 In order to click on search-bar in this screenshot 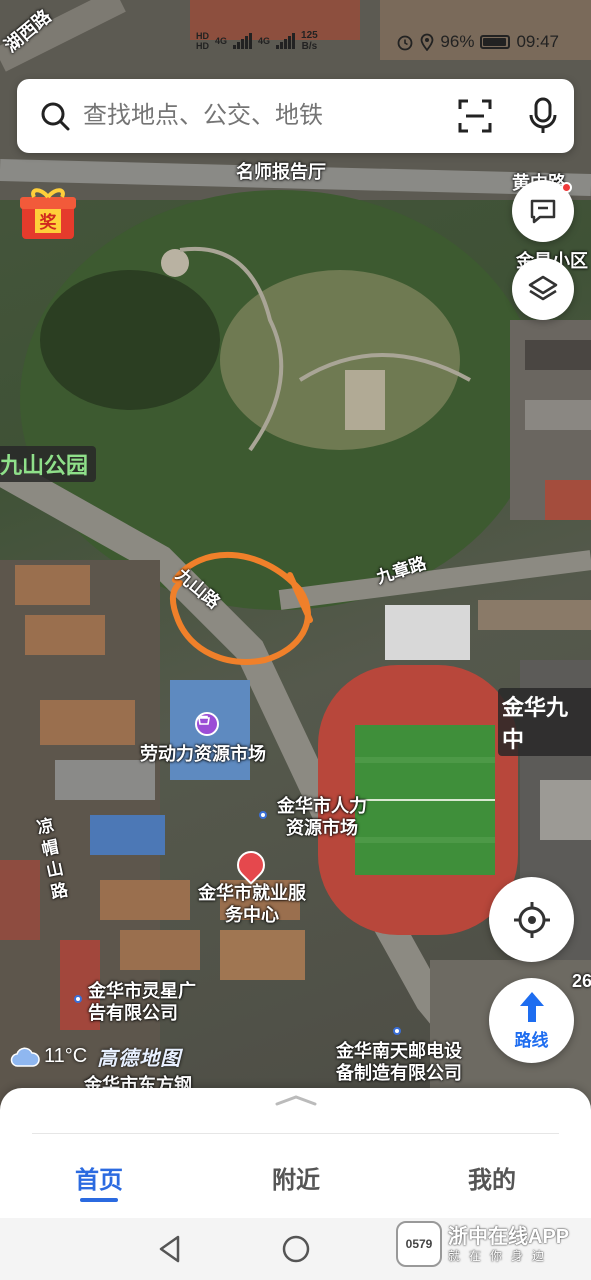, I will do `click(295, 116)`.